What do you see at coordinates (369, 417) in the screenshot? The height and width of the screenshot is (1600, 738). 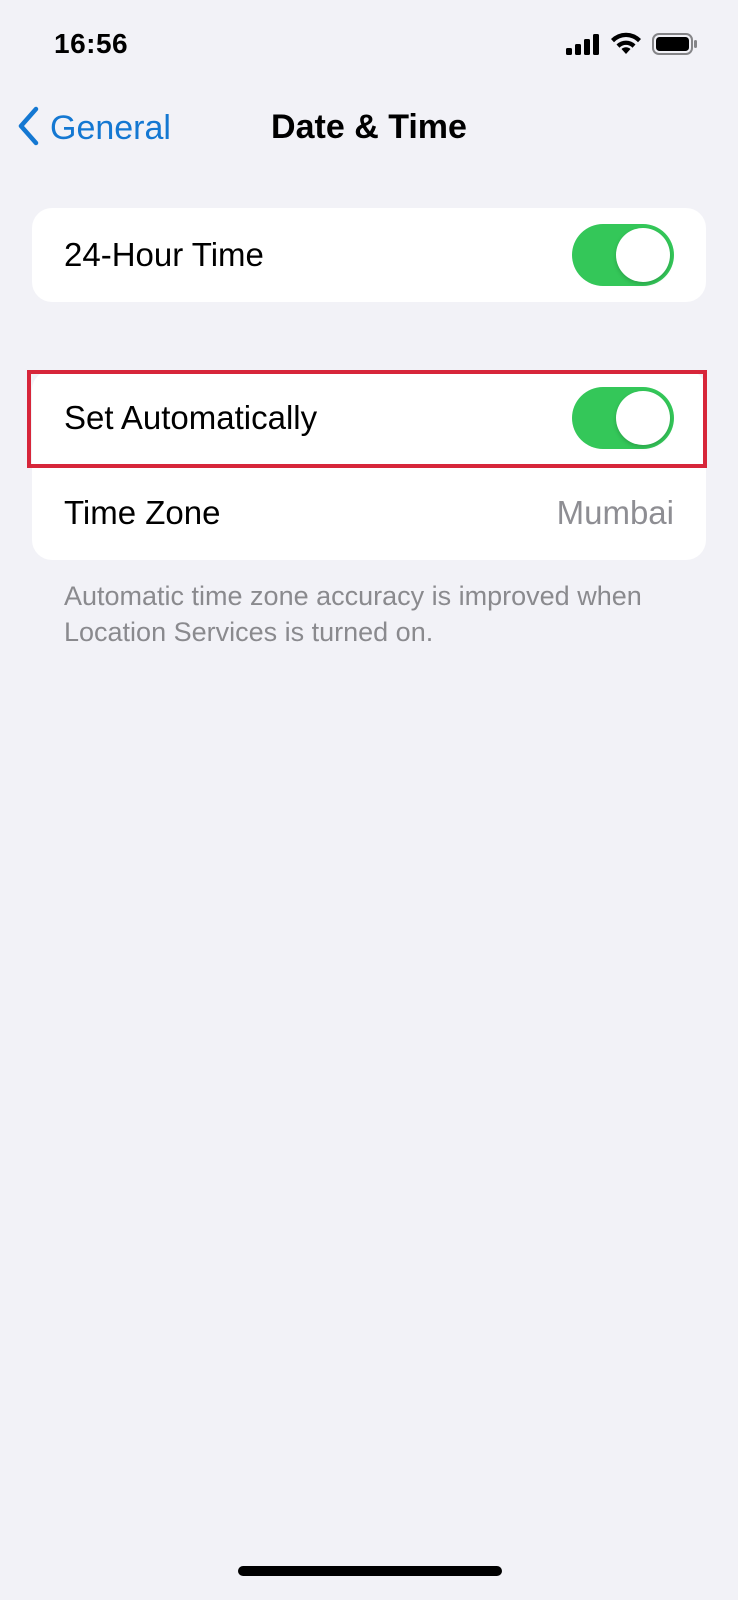 I see `set-automatically-row: Set Automatically` at bounding box center [369, 417].